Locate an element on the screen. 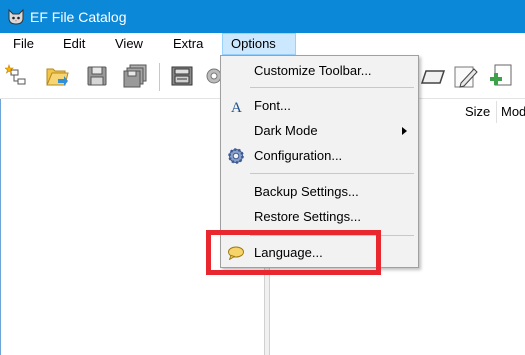 This screenshot has height=355, width=525. new-catalog-button is located at coordinates (18, 76).